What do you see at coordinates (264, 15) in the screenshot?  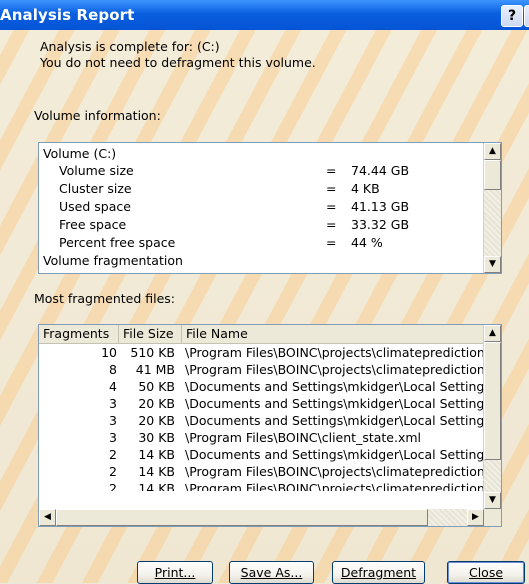 I see `title-bar: Analysis Report ? ×` at bounding box center [264, 15].